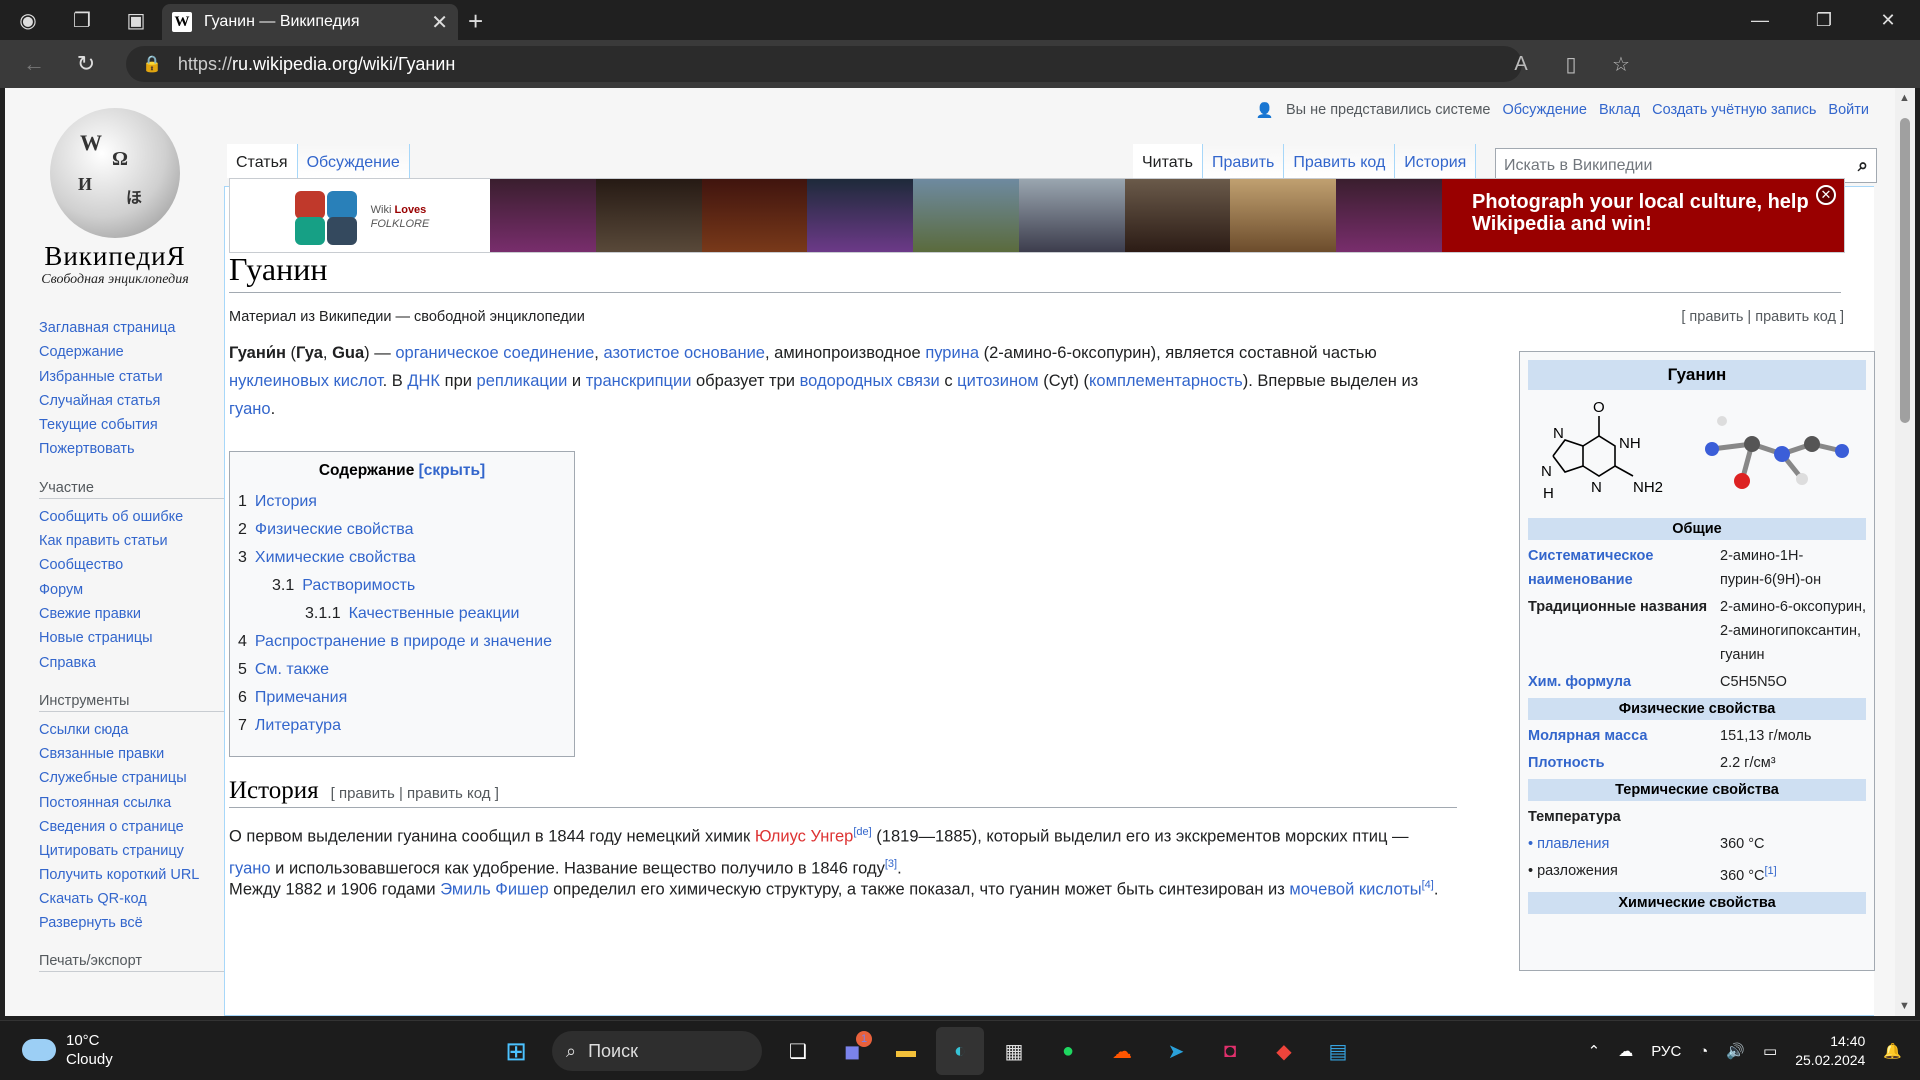 This screenshot has width=1920, height=1080. I want to click on sidebar-link: Справка, so click(134, 663).